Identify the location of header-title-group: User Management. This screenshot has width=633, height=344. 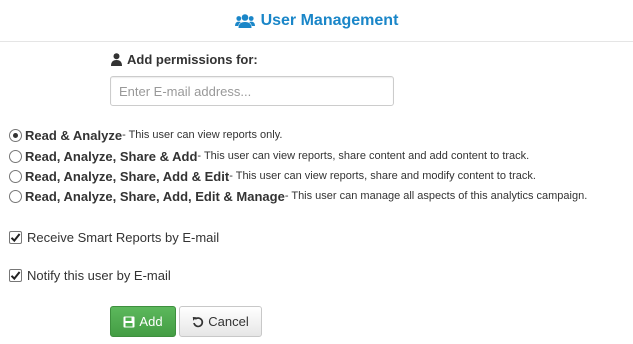
(316, 20).